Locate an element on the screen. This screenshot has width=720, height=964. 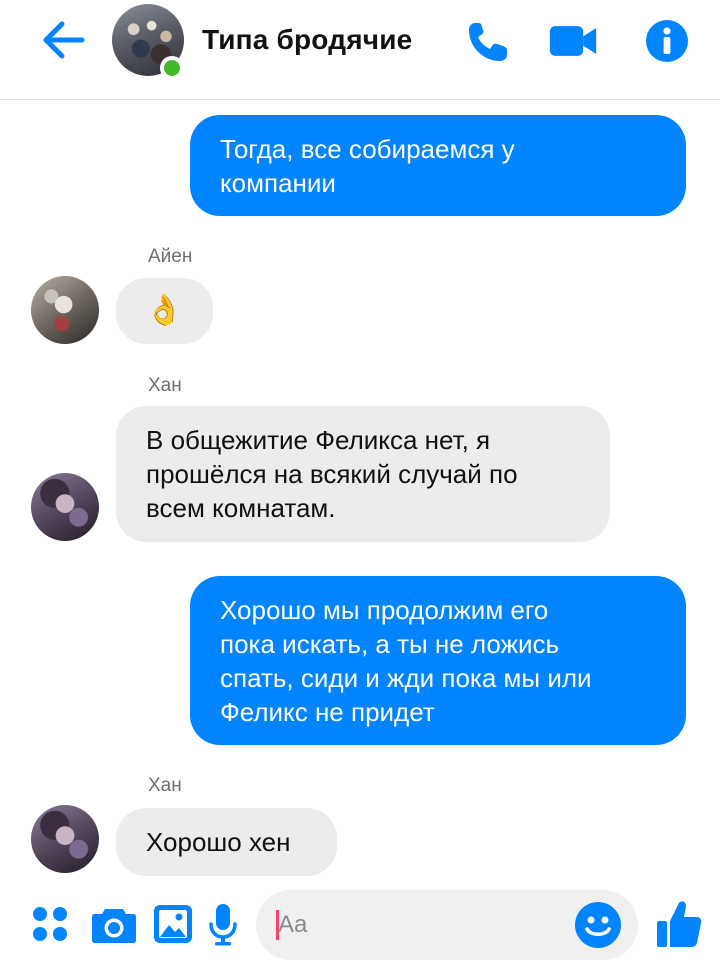
camera-button is located at coordinates (114, 924).